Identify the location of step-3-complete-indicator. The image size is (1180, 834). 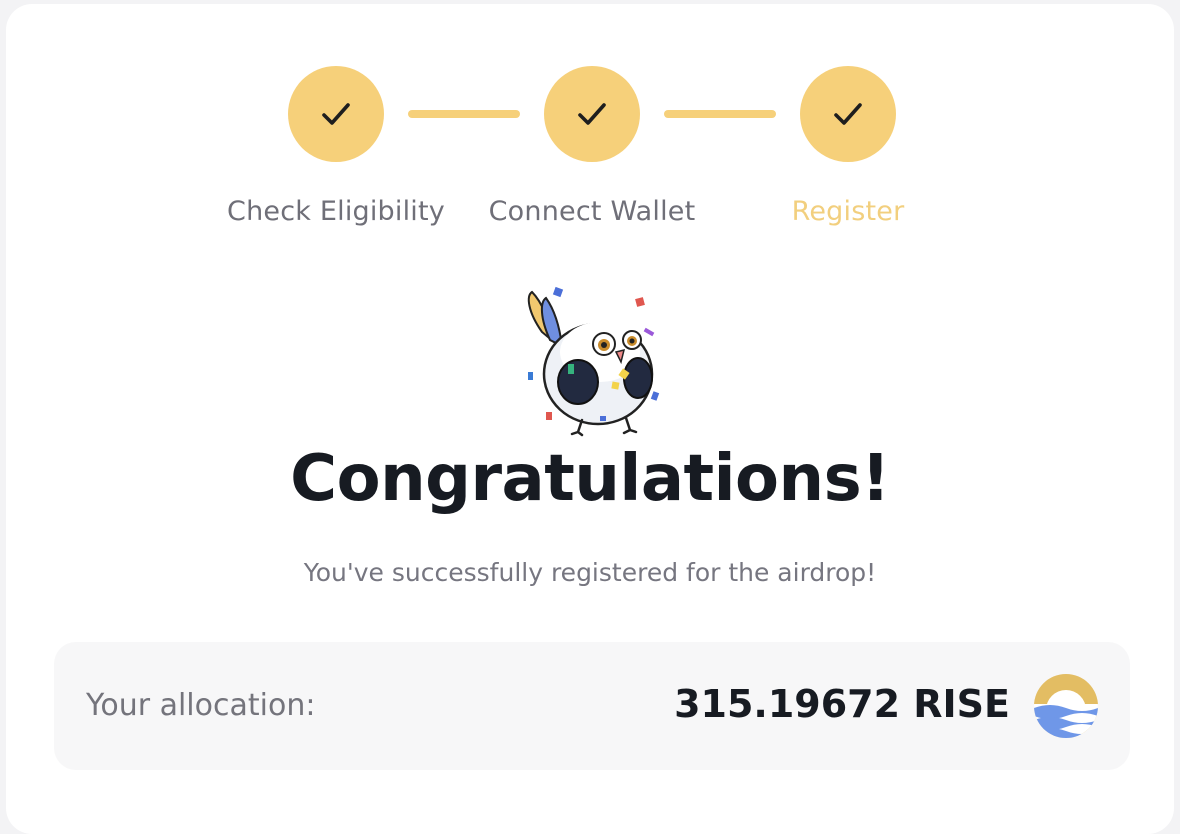
(848, 114).